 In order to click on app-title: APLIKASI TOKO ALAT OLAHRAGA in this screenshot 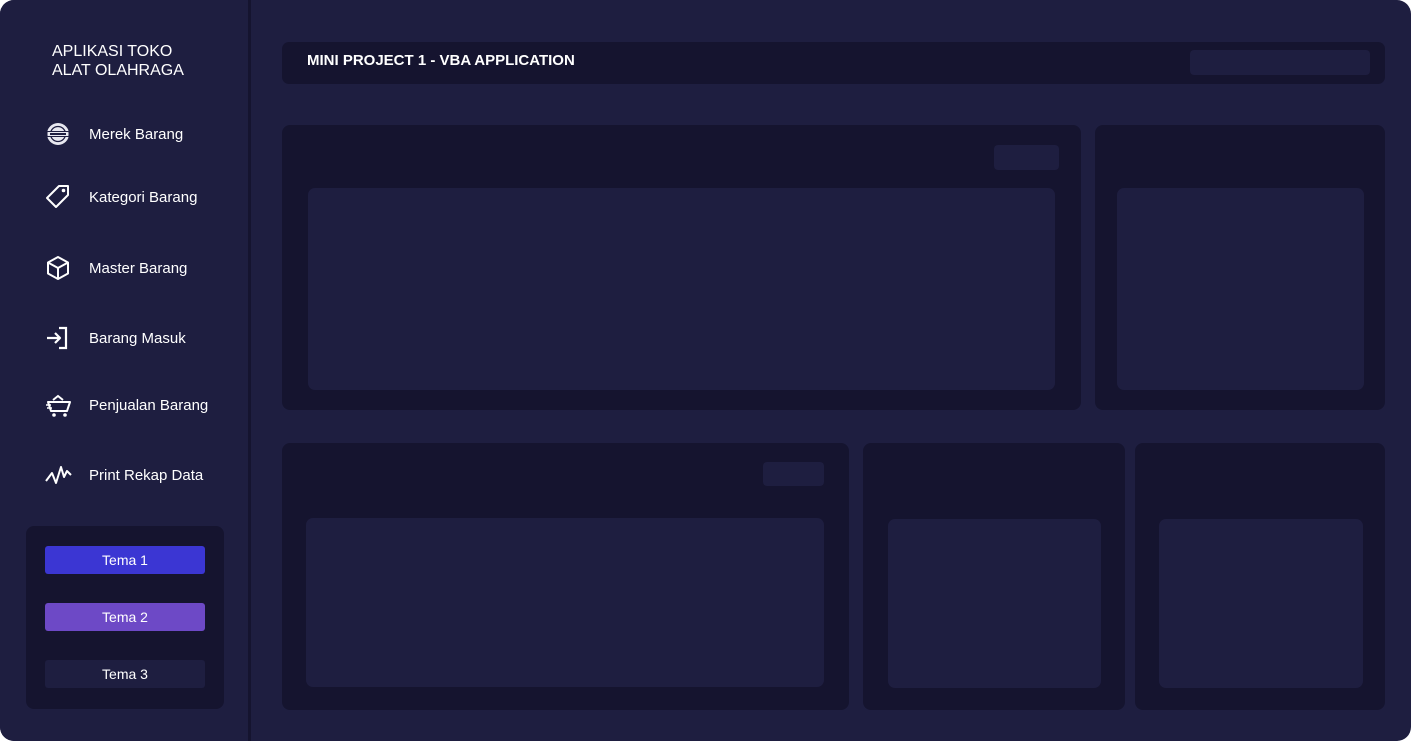, I will do `click(118, 61)`.